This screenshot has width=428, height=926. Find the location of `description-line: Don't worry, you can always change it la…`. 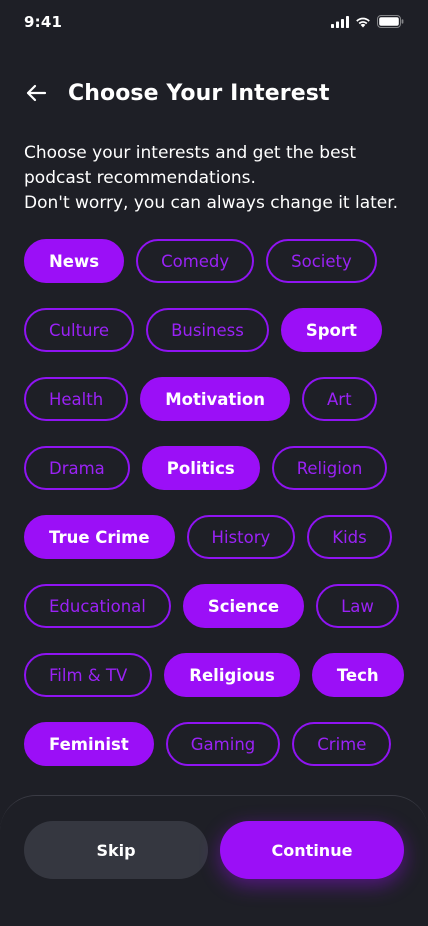

description-line: Don't worry, you can always change it la… is located at coordinates (211, 203).